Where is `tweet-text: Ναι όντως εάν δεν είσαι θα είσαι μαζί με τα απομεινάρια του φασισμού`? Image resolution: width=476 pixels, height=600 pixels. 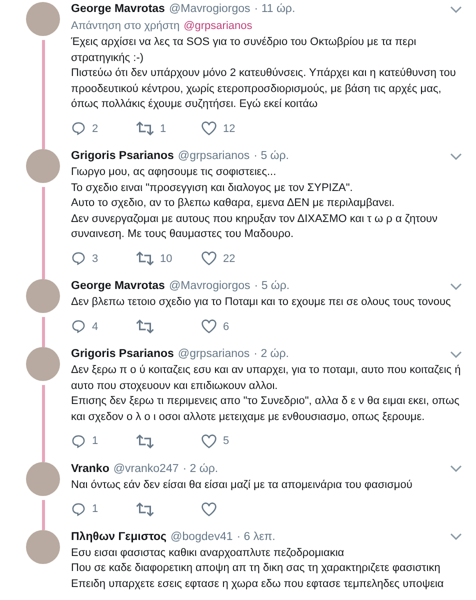
tweet-text: Ναι όντως εάν δεν είσαι θα είσαι μαζί με τα απομεινάρια του φασισμού is located at coordinates (242, 485).